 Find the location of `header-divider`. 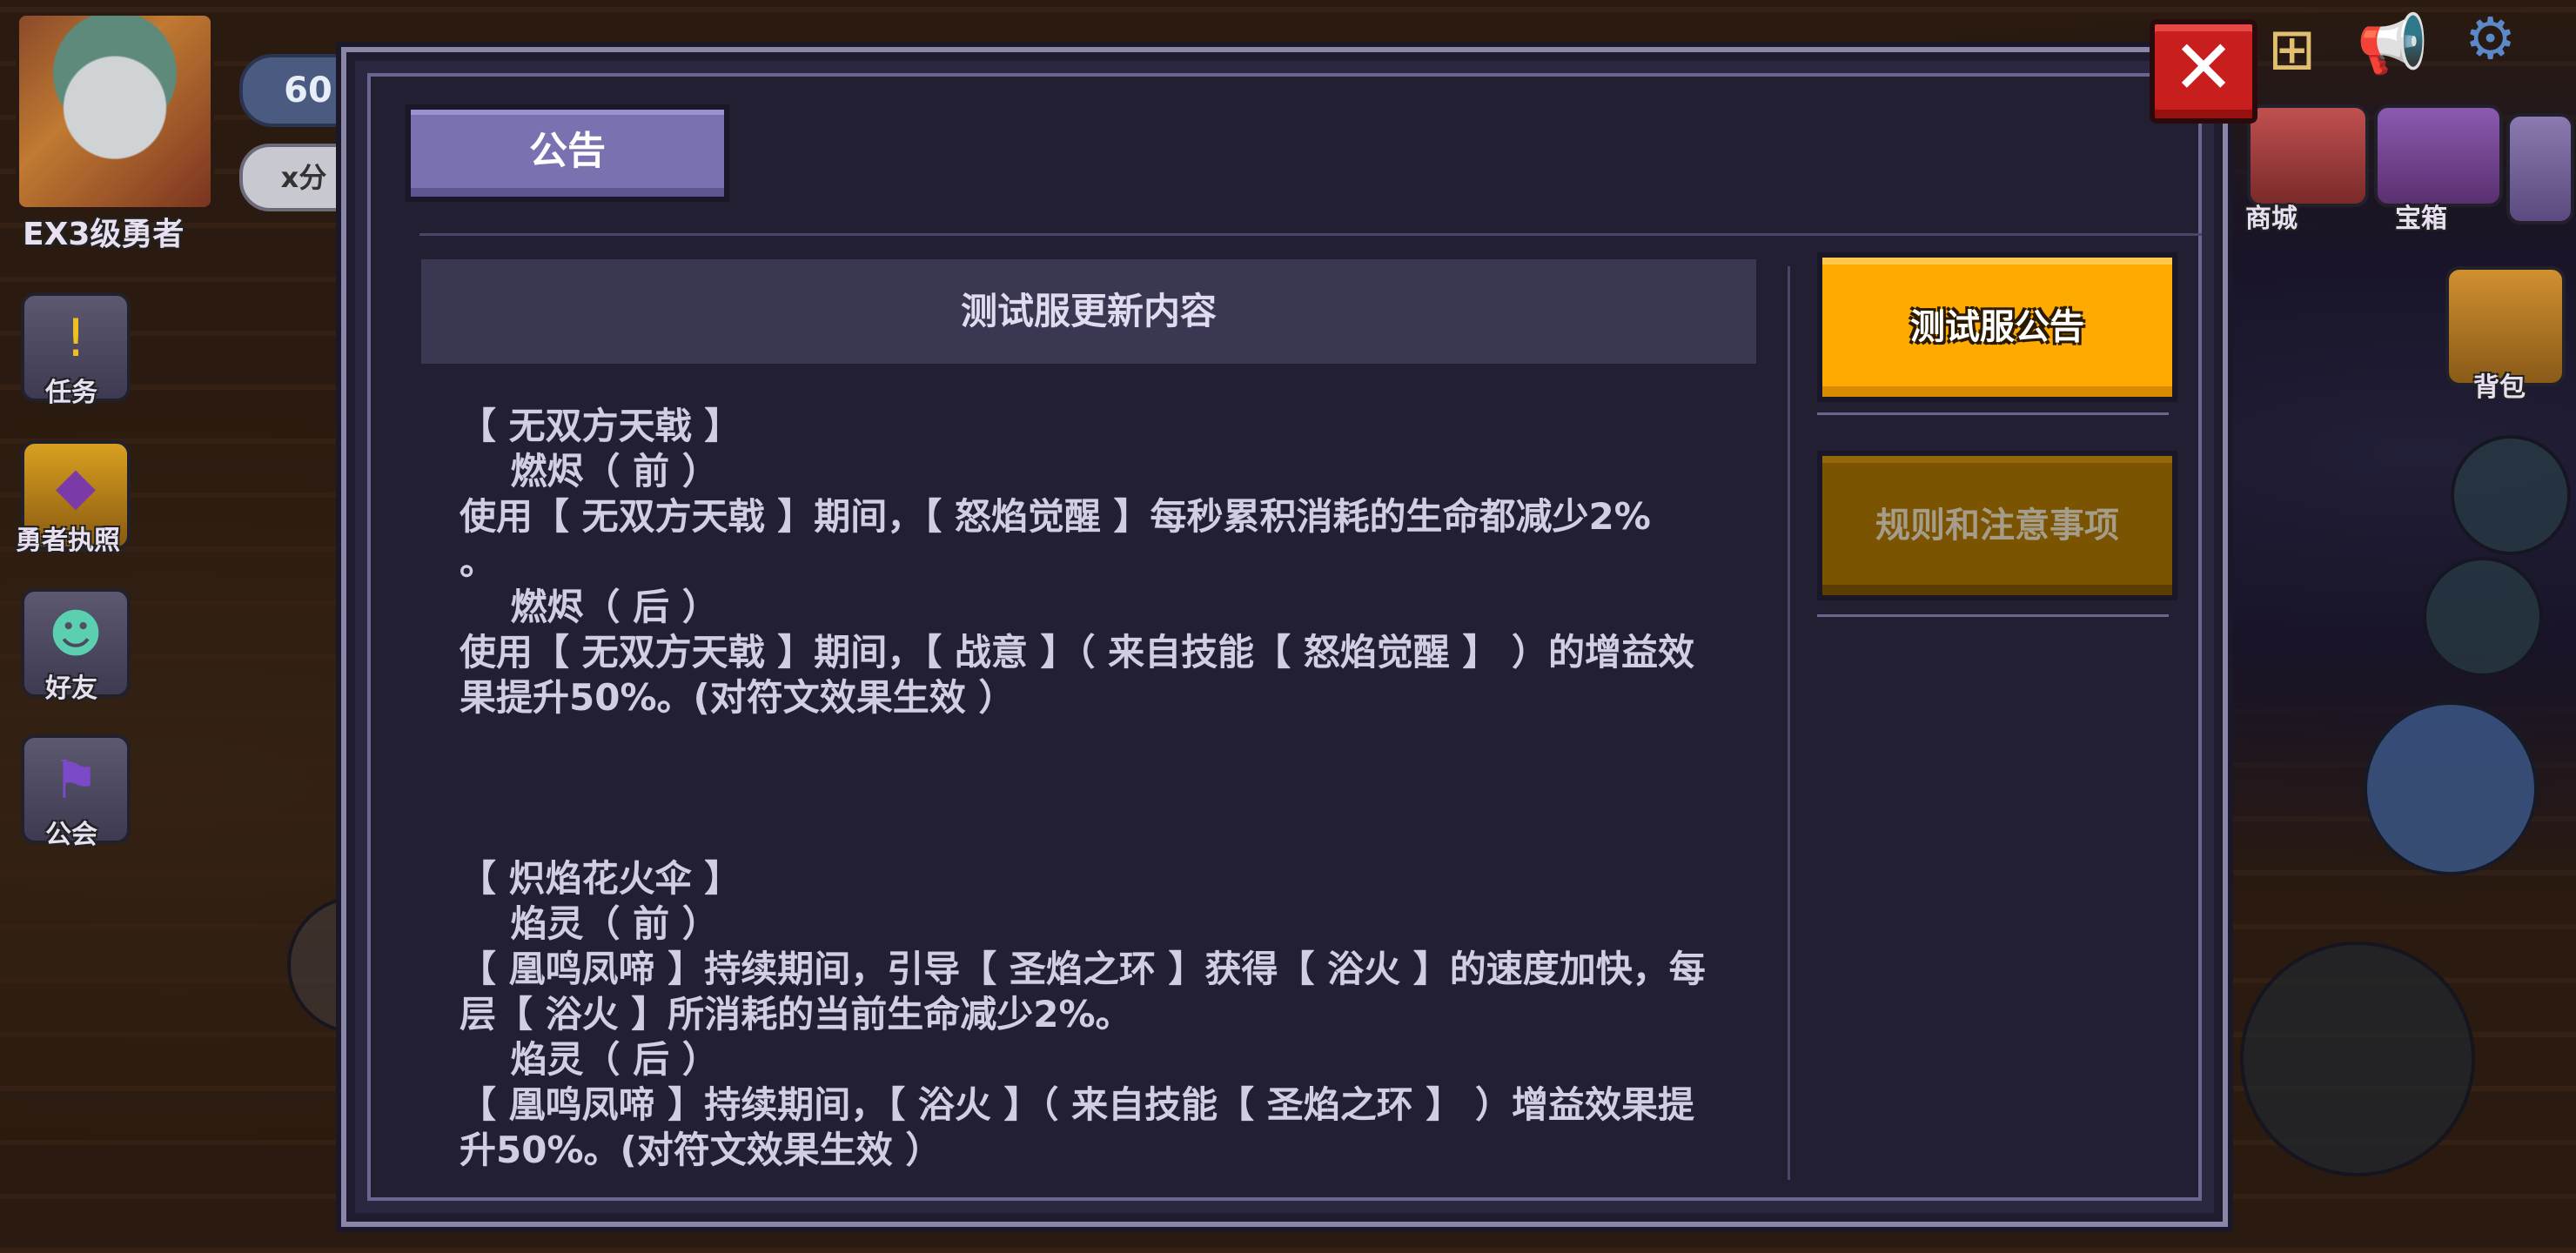

header-divider is located at coordinates (1311, 234).